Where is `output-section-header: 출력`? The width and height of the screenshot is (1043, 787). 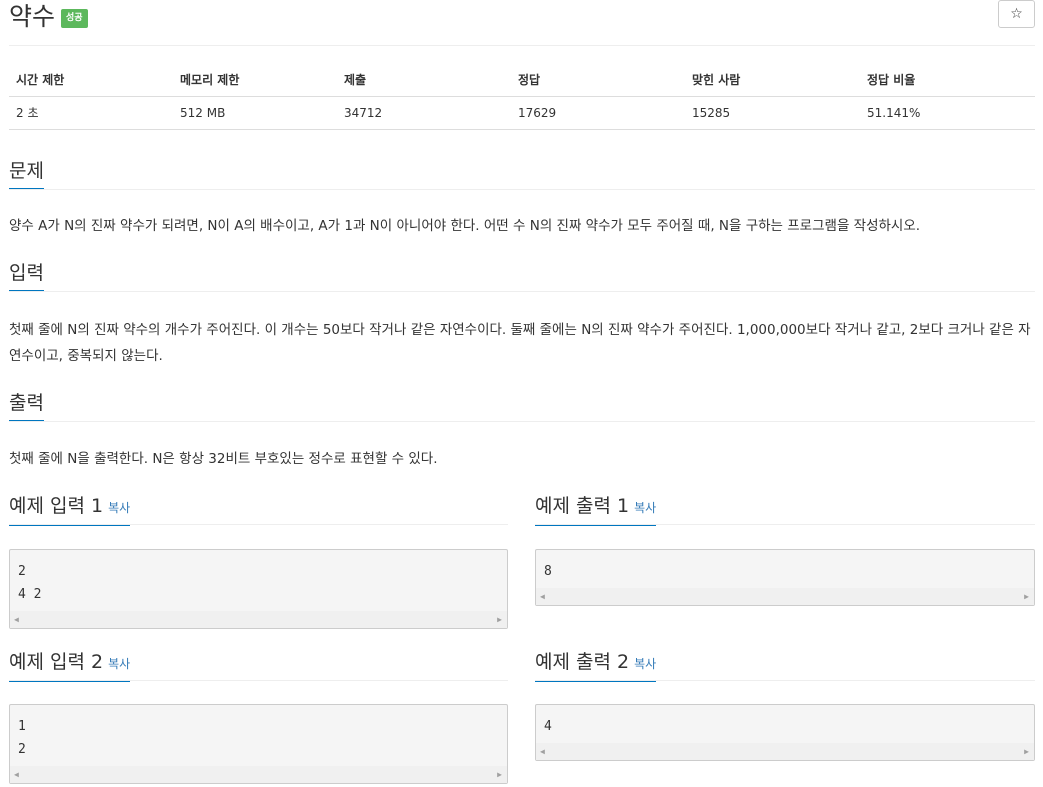
output-section-header: 출력 is located at coordinates (522, 407).